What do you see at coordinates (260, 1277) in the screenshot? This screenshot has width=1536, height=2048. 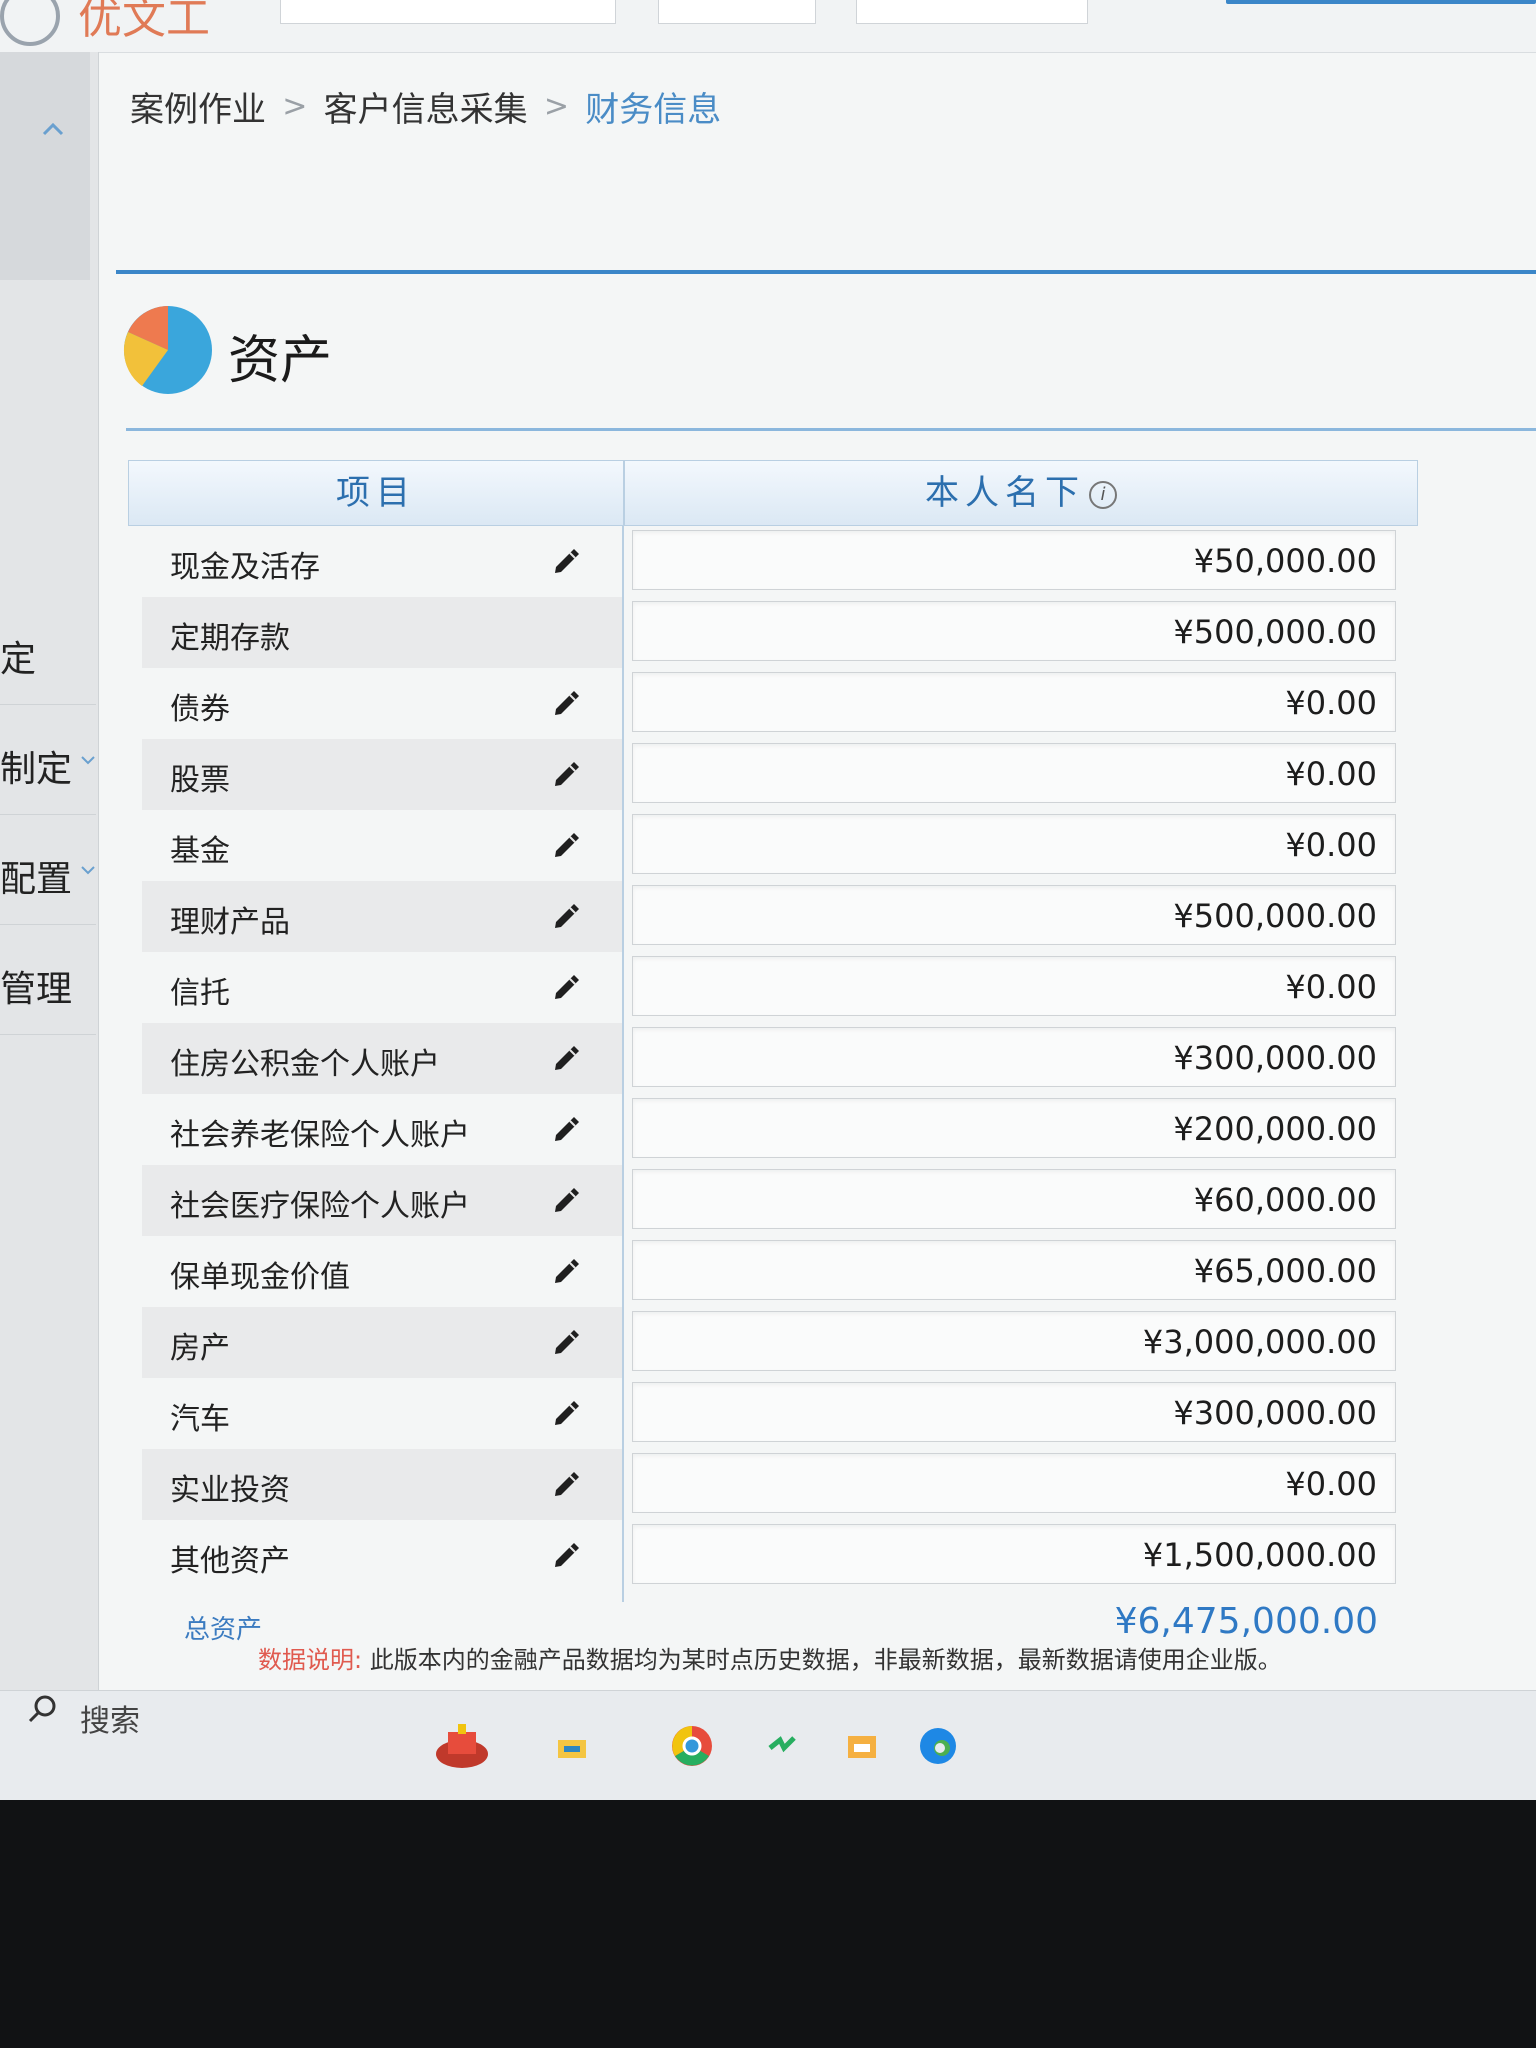 I see `row-label: 保单现金价值` at bounding box center [260, 1277].